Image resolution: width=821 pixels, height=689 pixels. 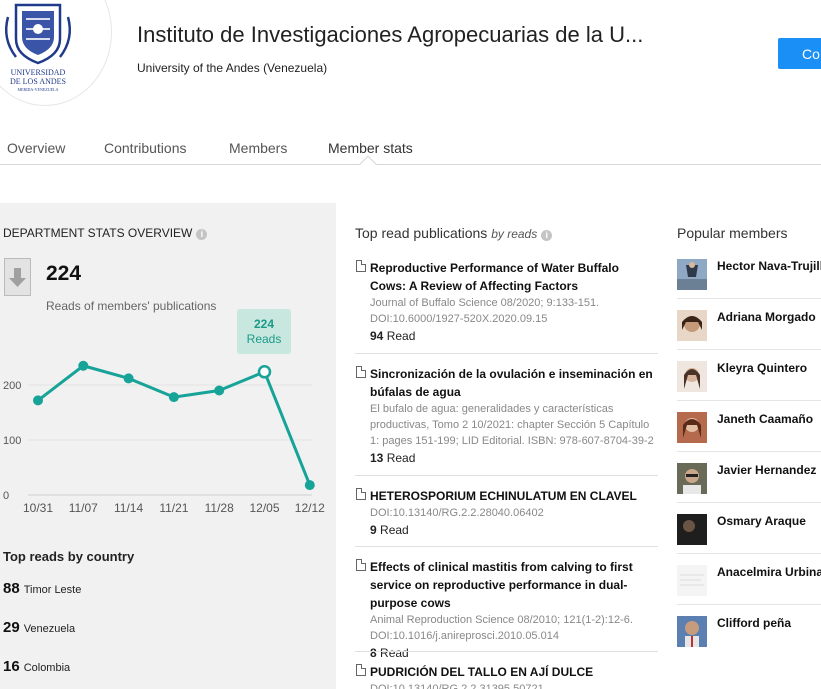 I want to click on publication-reads-count: 94, so click(x=377, y=336).